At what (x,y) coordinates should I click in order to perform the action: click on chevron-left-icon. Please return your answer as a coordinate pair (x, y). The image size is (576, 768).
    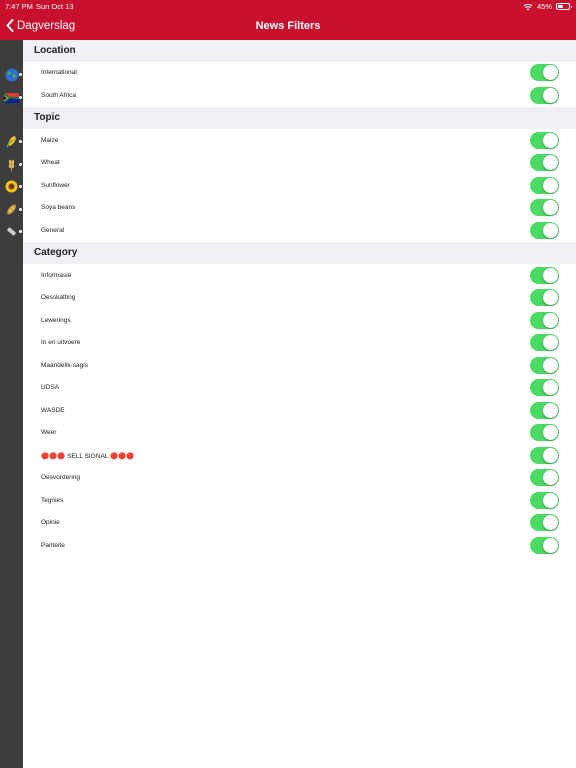
    Looking at the image, I should click on (10, 25).